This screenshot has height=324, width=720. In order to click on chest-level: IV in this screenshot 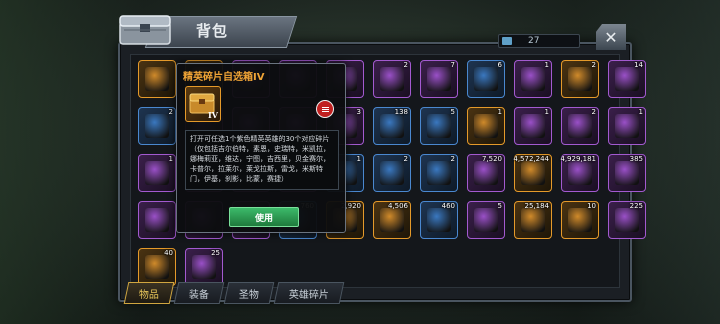, I will do `click(213, 115)`.